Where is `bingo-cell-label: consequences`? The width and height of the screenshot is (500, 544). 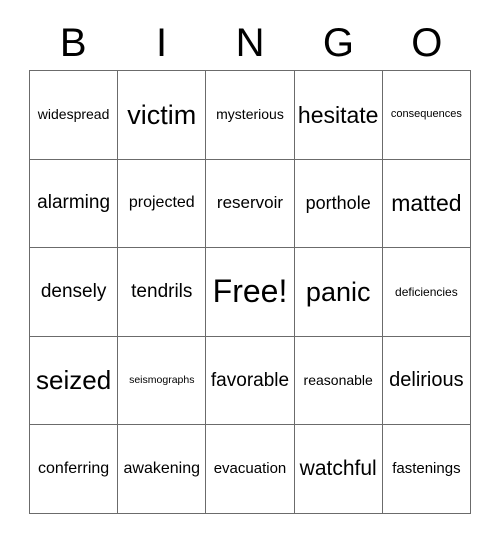
bingo-cell-label: consequences is located at coordinates (426, 114).